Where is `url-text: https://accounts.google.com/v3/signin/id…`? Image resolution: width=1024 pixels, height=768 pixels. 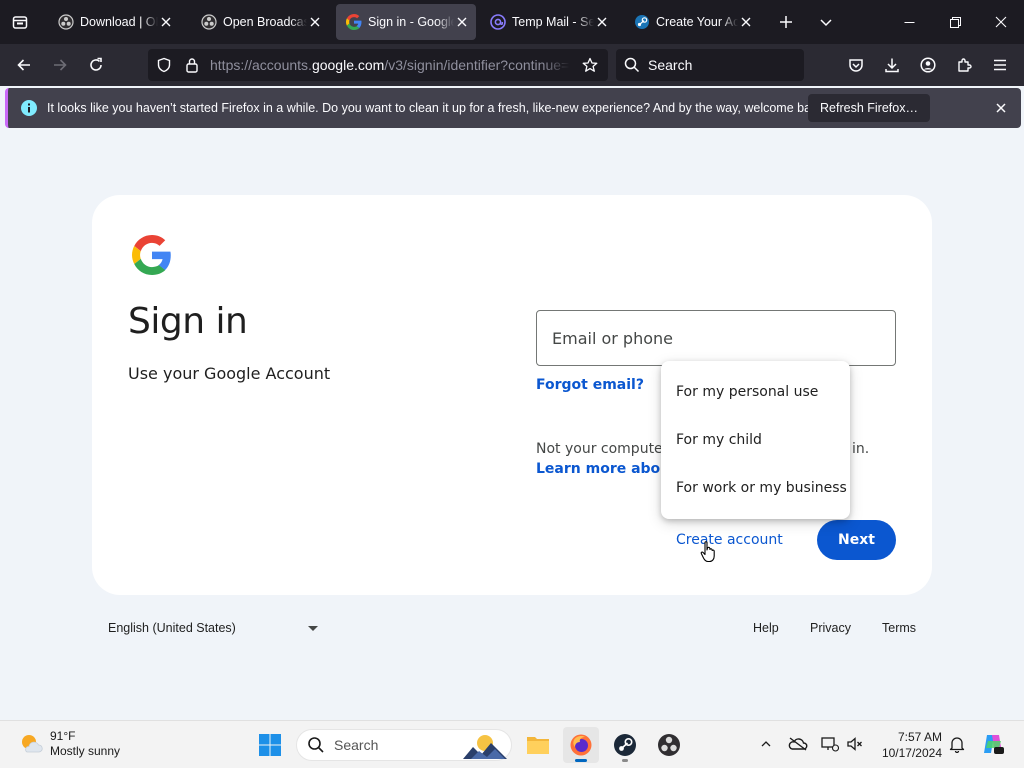
url-text: https://accounts.google.com/v3/signin/id… is located at coordinates (390, 65).